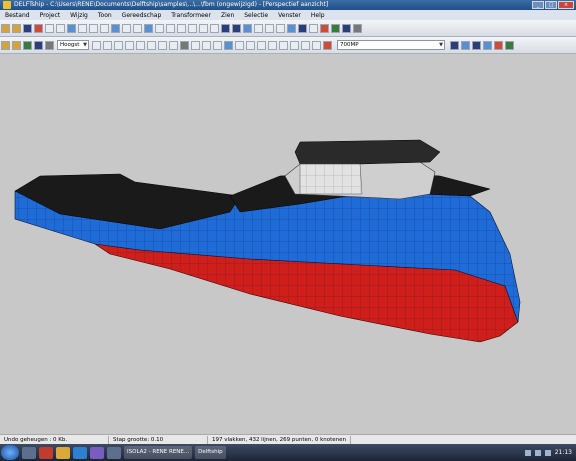 Image resolution: width=576 pixels, height=461 pixels. What do you see at coordinates (210, 452) in the screenshot?
I see `task-delftship: Delftship` at bounding box center [210, 452].